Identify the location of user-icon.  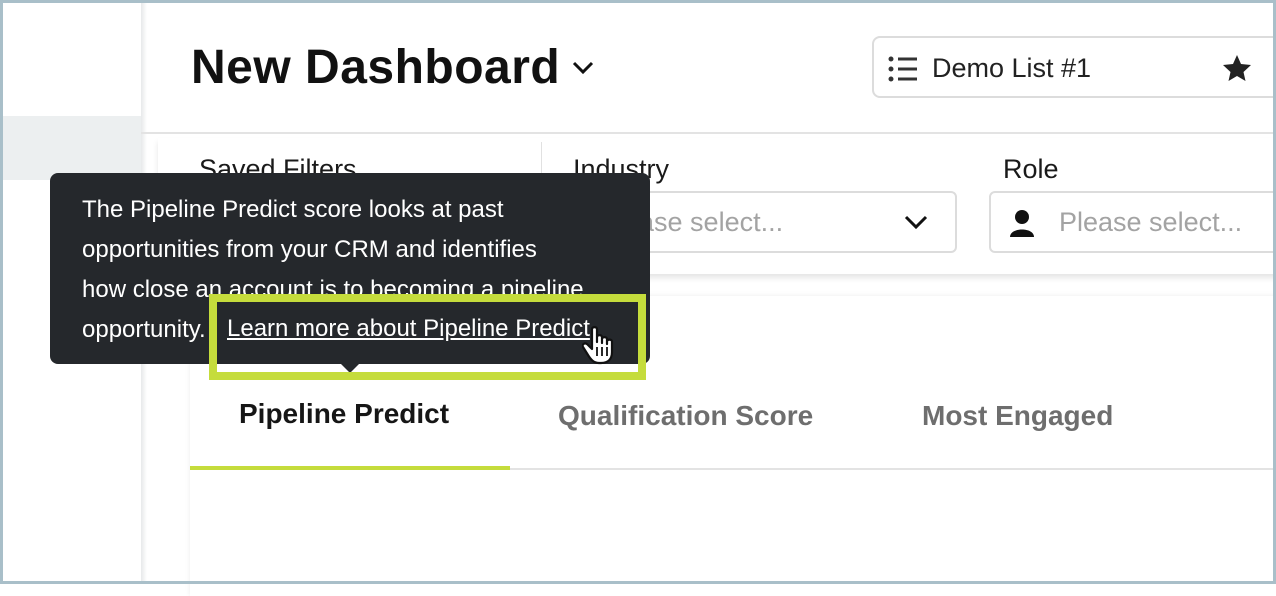
(1022, 225).